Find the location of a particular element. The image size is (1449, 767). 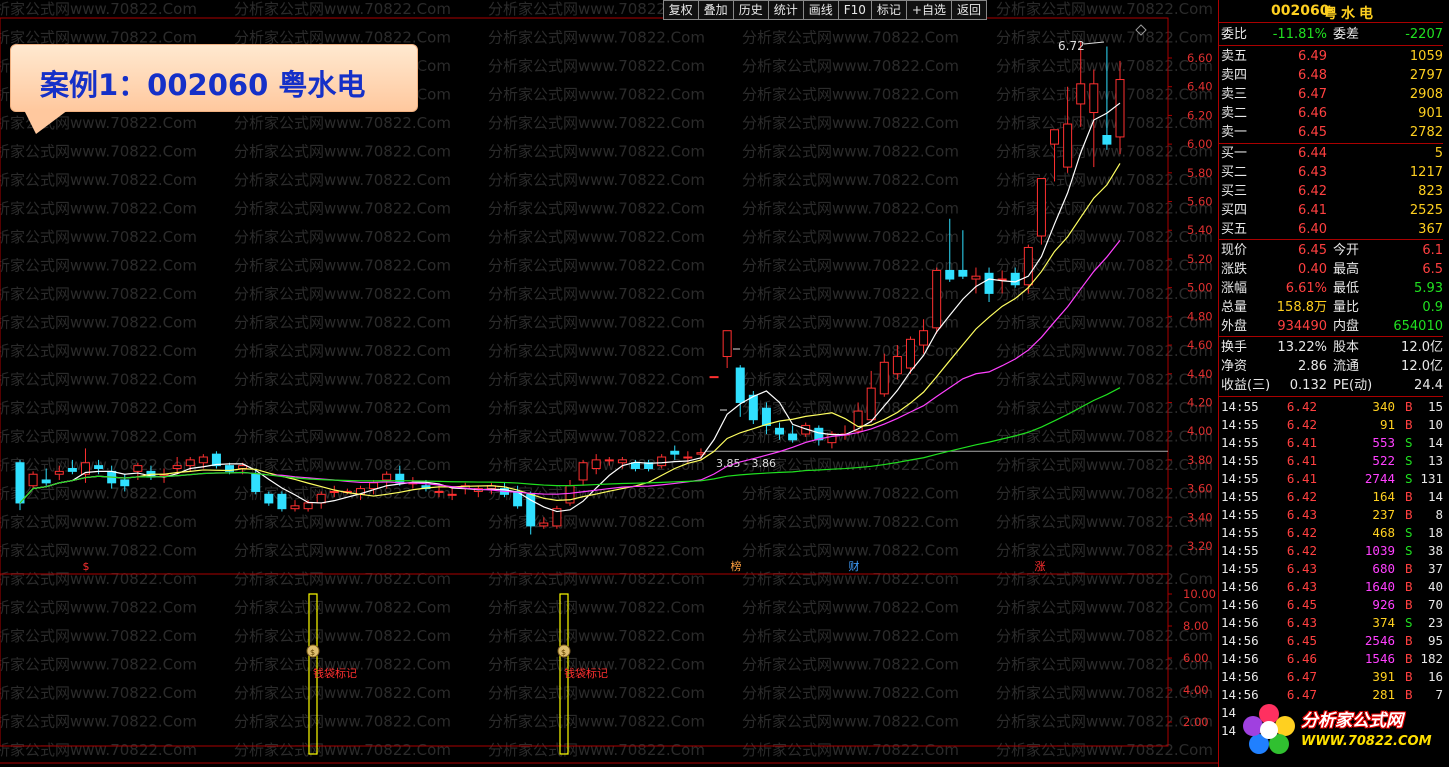

weibi-value: -11.81% is located at coordinates (1299, 34).